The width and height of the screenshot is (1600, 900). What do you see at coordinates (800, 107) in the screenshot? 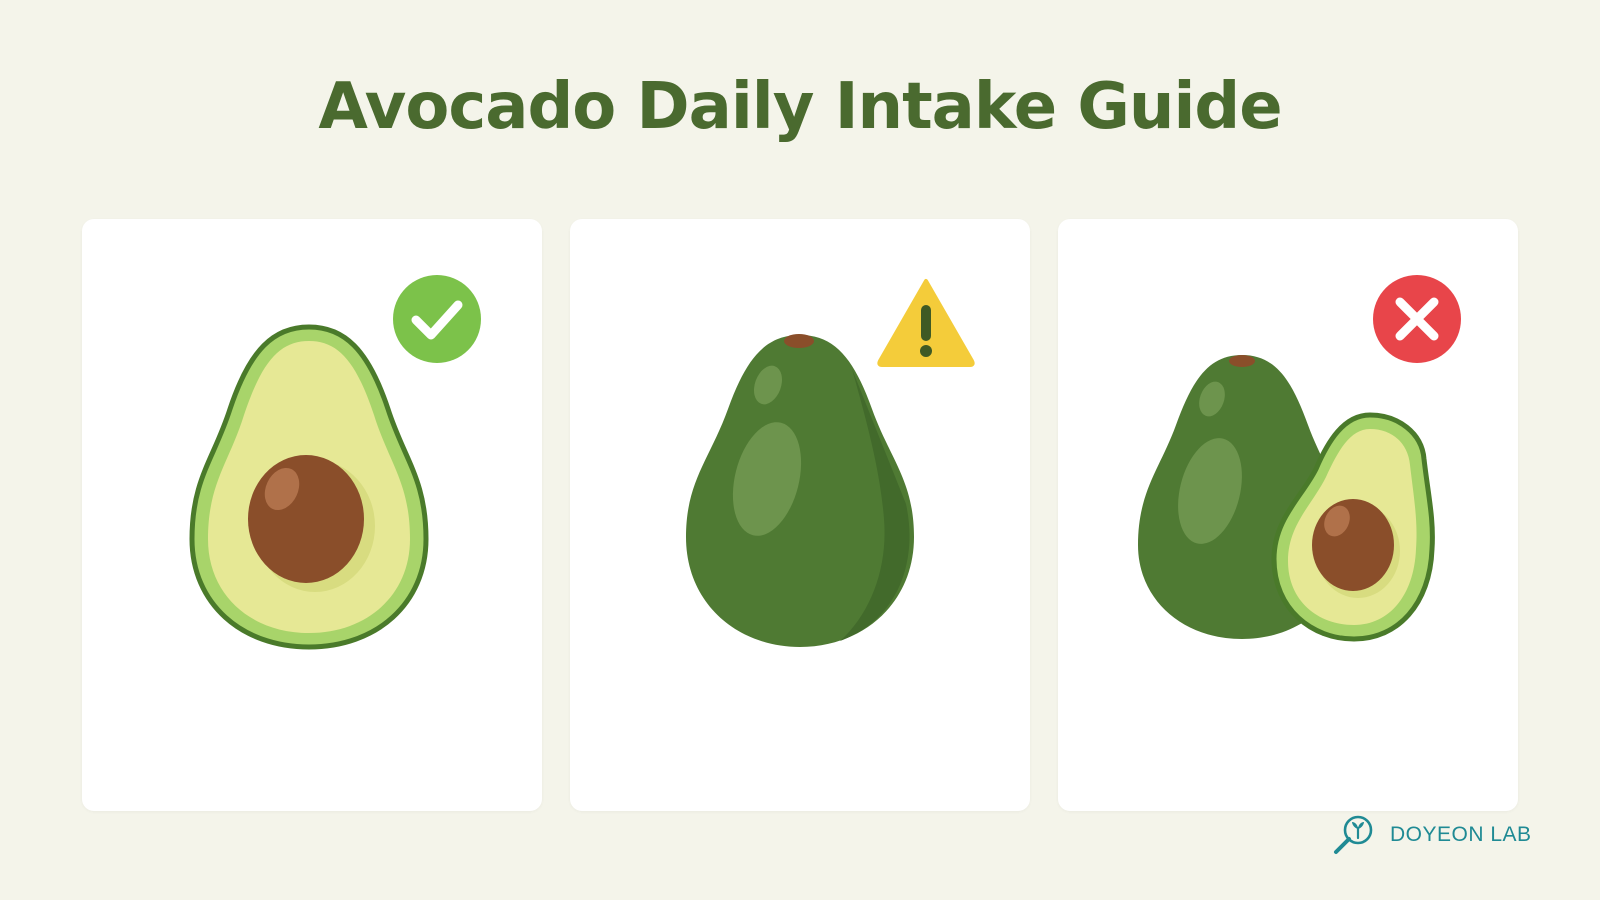
I see `page-title: Avocado Daily Intake Guide` at bounding box center [800, 107].